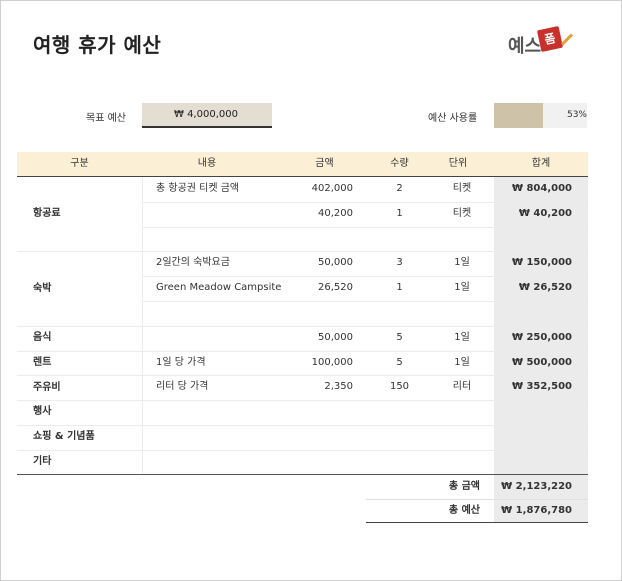 Image resolution: width=622 pixels, height=581 pixels. Describe the element at coordinates (464, 486) in the screenshot. I see `total-amount-label: 총 금액` at that location.